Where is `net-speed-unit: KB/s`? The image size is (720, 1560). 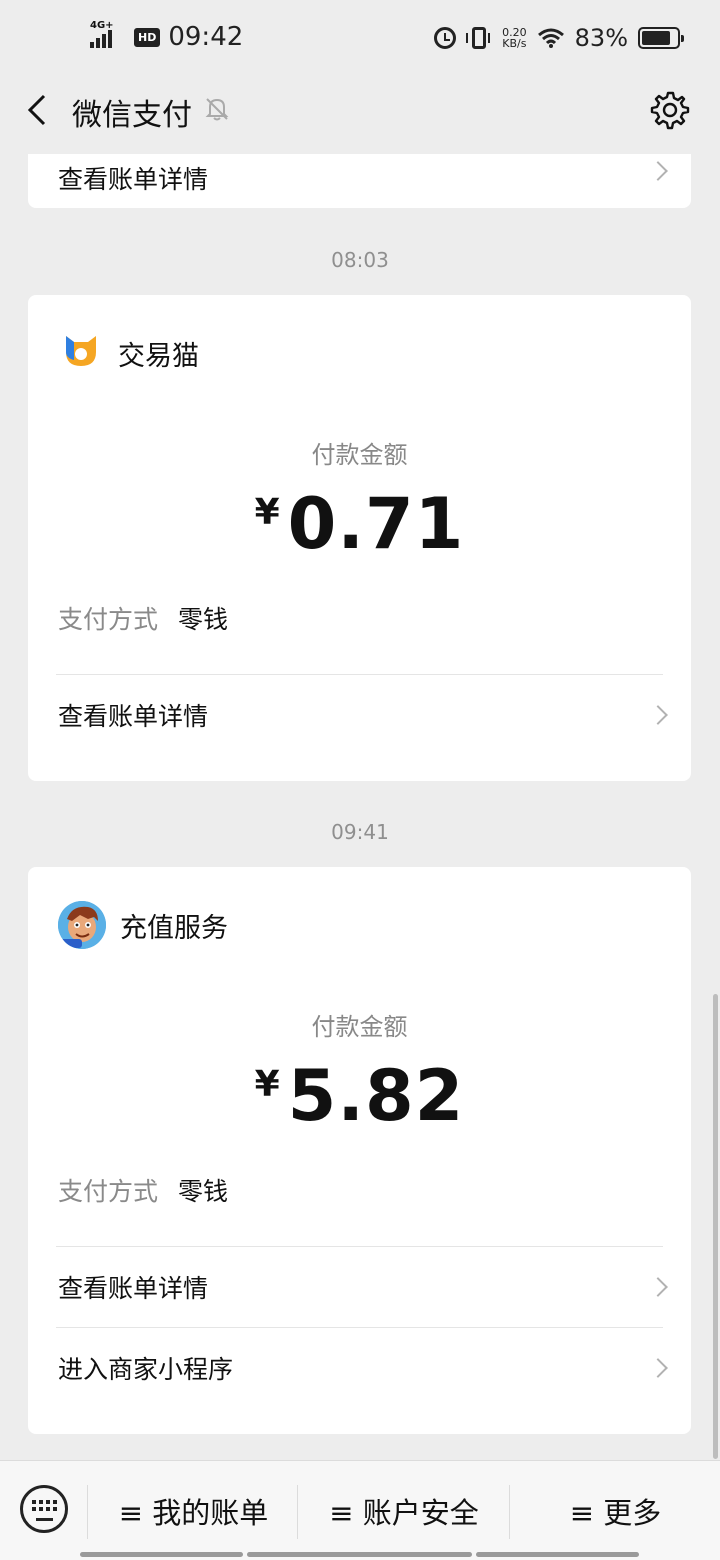
net-speed-unit: KB/s is located at coordinates (514, 43).